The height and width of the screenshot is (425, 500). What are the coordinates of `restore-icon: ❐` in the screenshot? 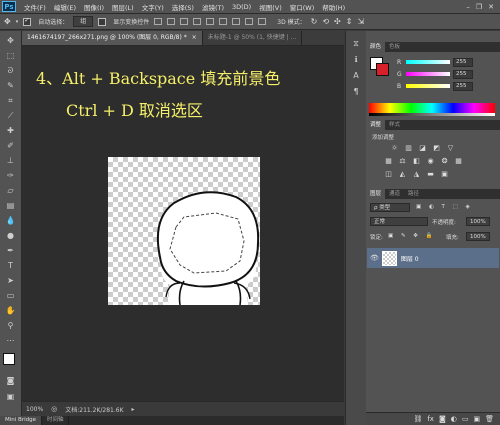 It's located at (479, 7).